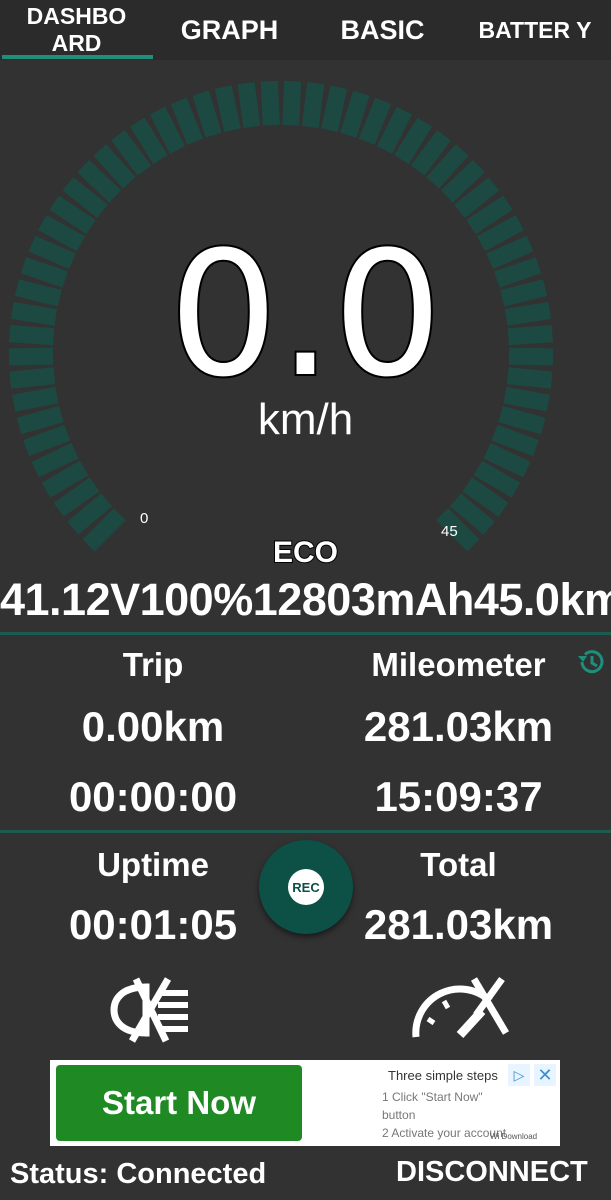 The image size is (611, 1200). I want to click on gauge-min-label: 0, so click(144, 518).